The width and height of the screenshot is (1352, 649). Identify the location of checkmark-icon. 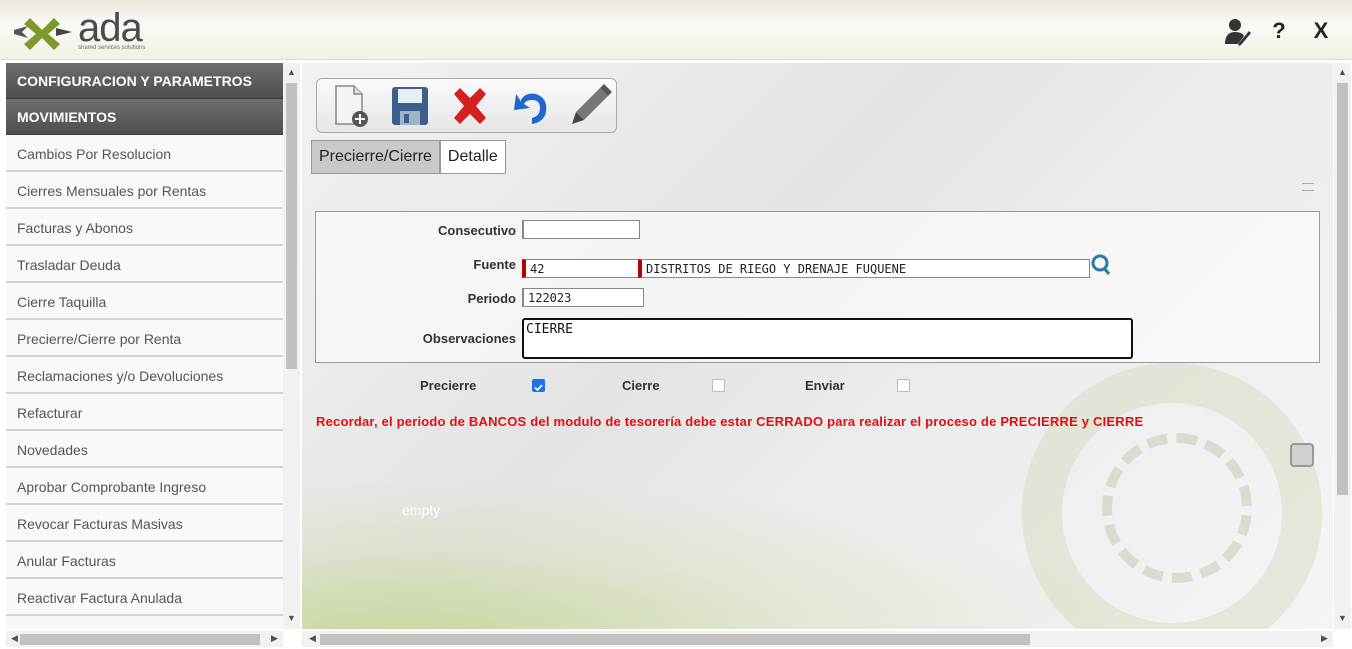
(538, 388).